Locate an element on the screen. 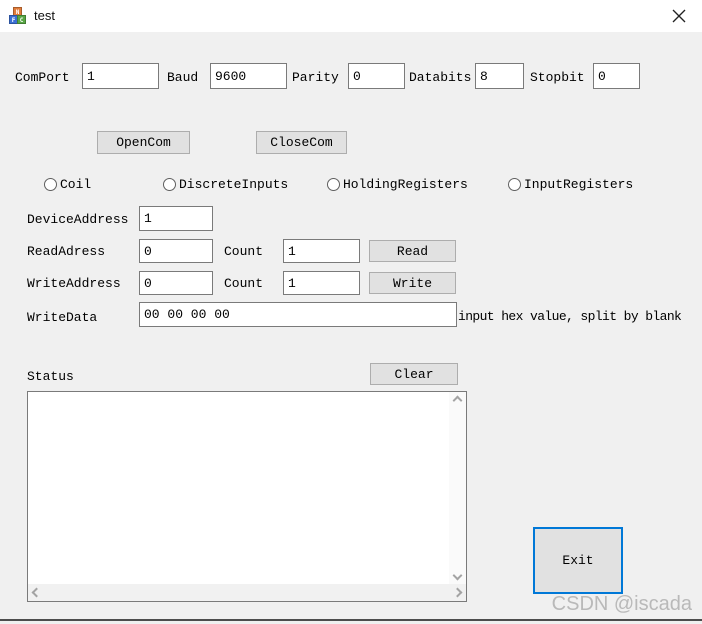 Image resolution: width=702 pixels, height=624 pixels. closecom-button: CloseCom is located at coordinates (301, 142).